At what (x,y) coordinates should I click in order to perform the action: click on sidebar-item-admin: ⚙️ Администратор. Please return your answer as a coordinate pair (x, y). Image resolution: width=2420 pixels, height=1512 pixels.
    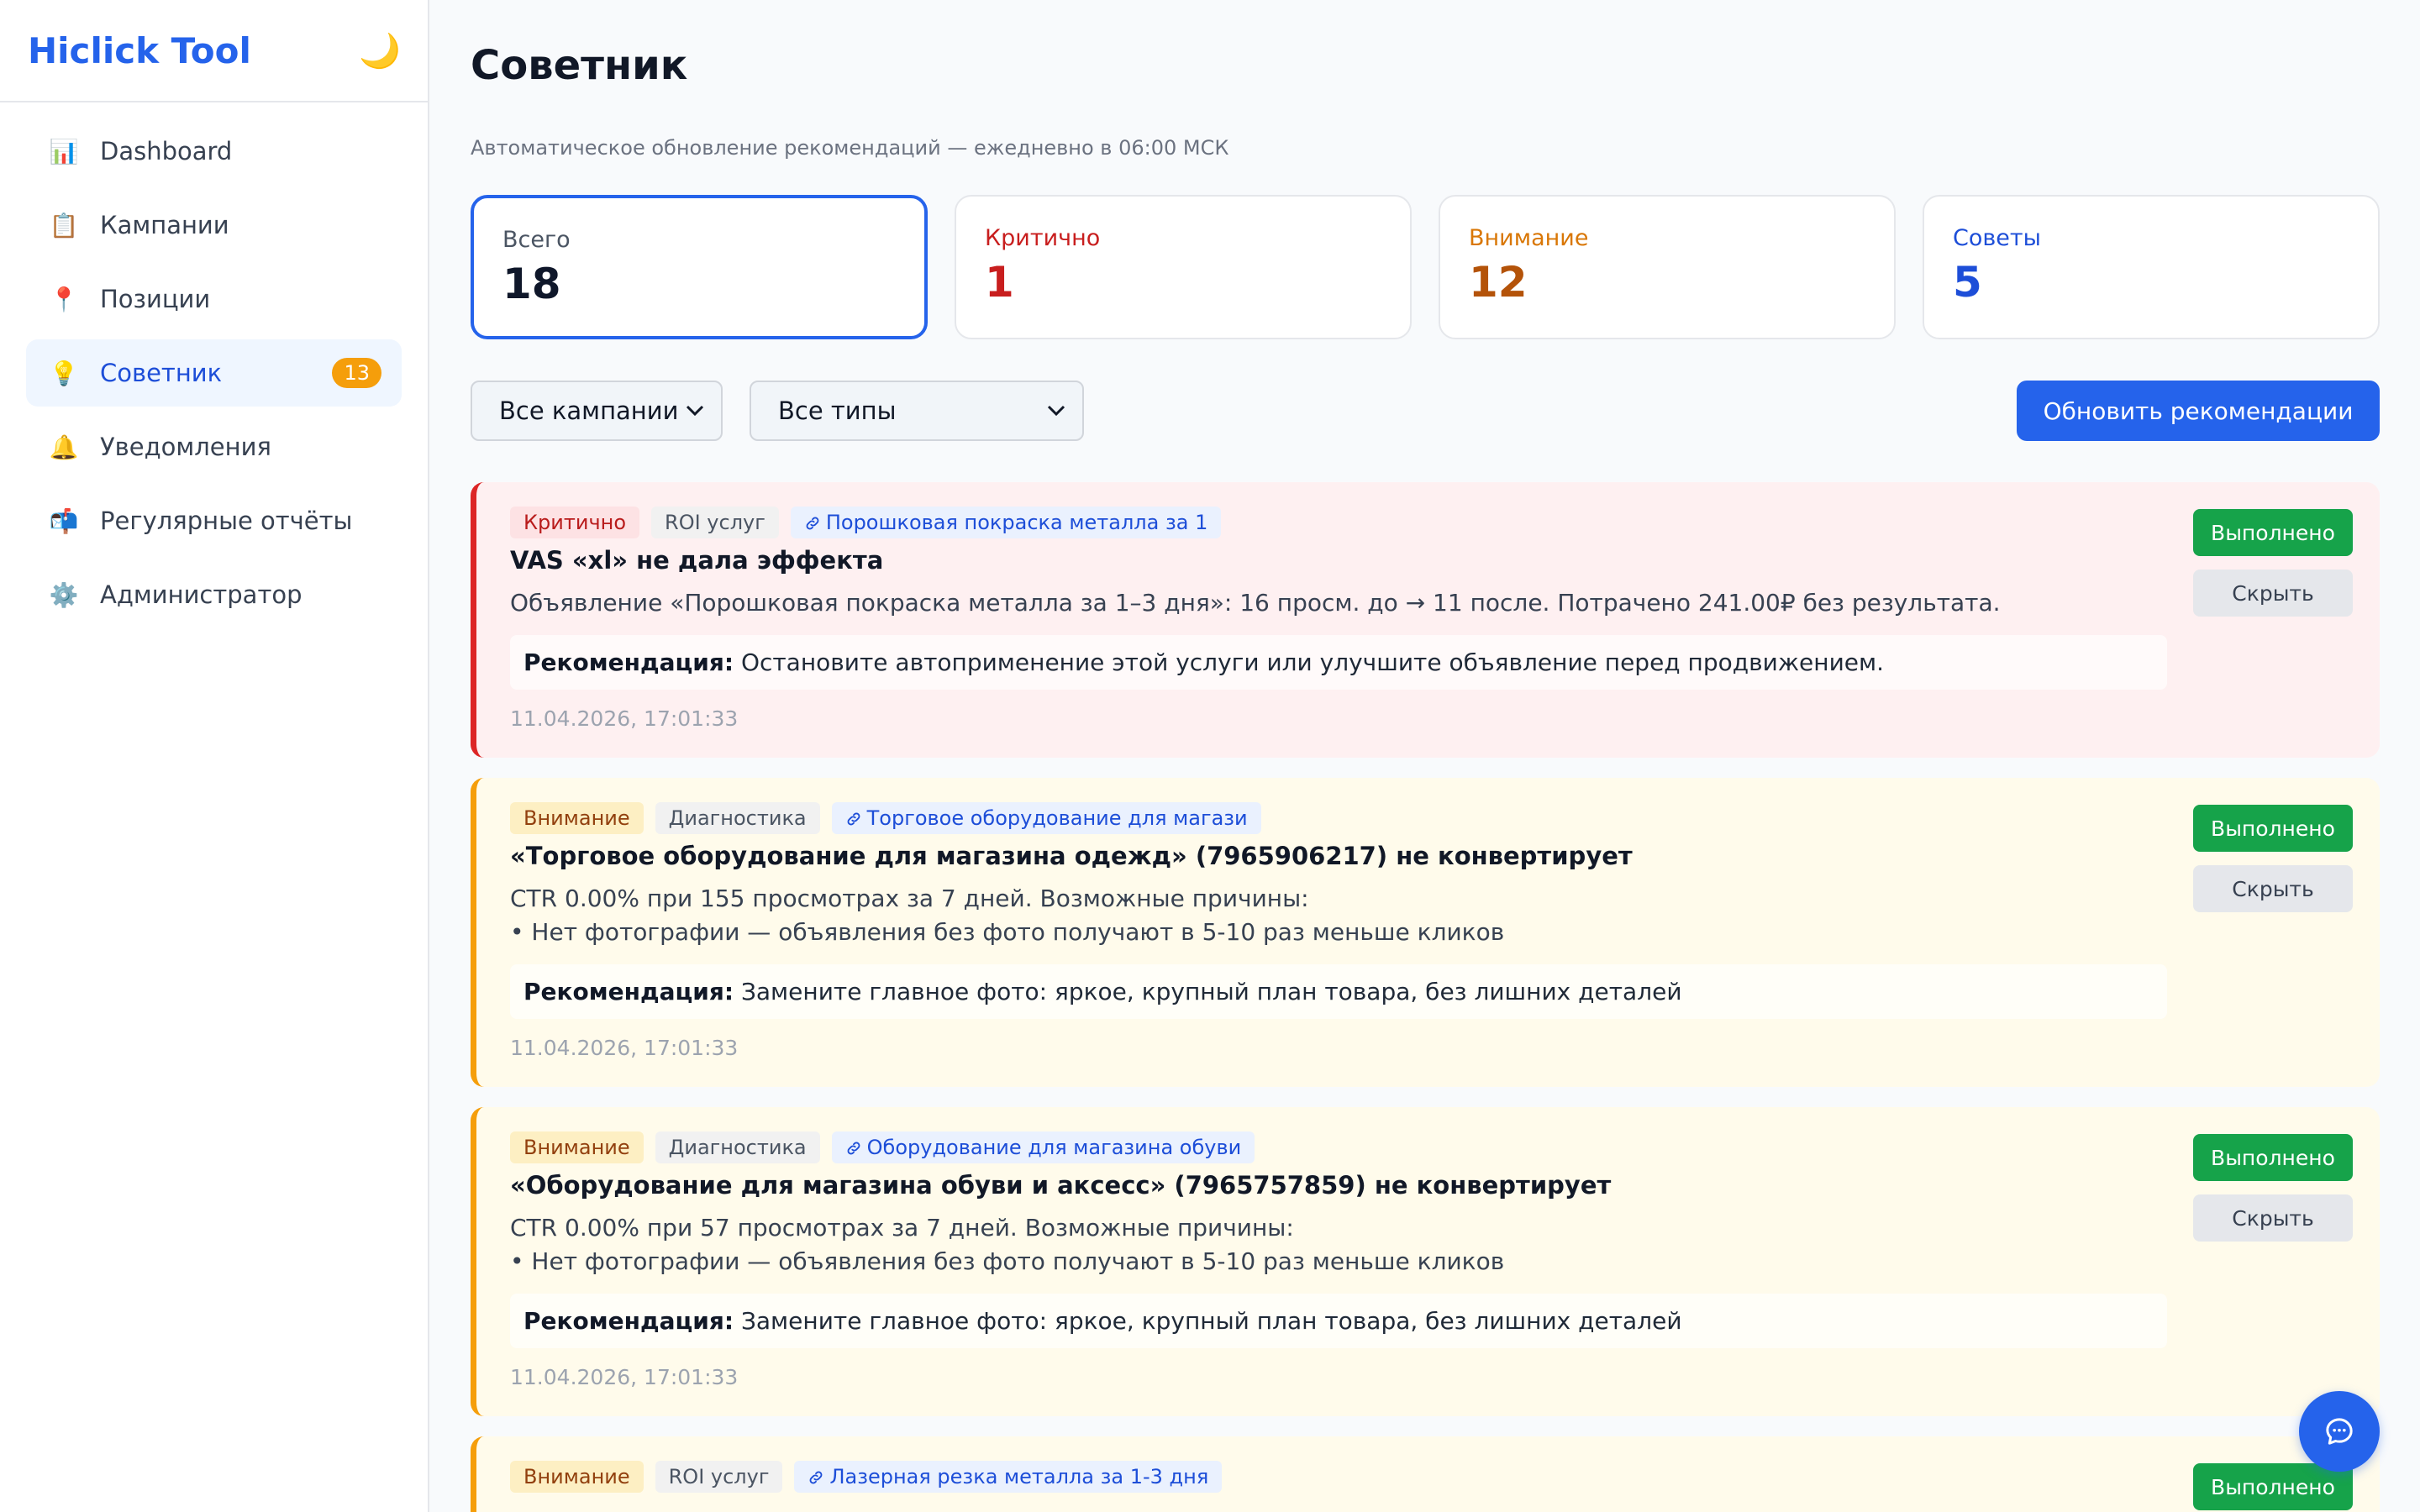
    Looking at the image, I should click on (214, 594).